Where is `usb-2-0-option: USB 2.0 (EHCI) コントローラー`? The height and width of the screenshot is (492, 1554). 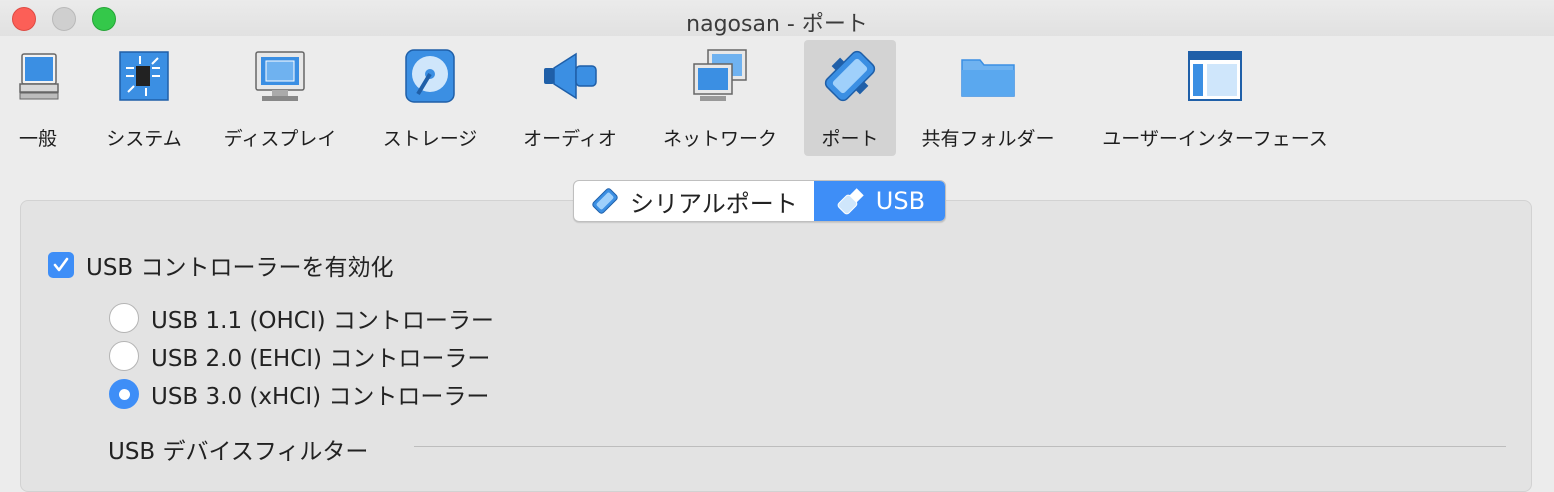 usb-2-0-option: USB 2.0 (EHCI) コントローラー is located at coordinates (299, 356).